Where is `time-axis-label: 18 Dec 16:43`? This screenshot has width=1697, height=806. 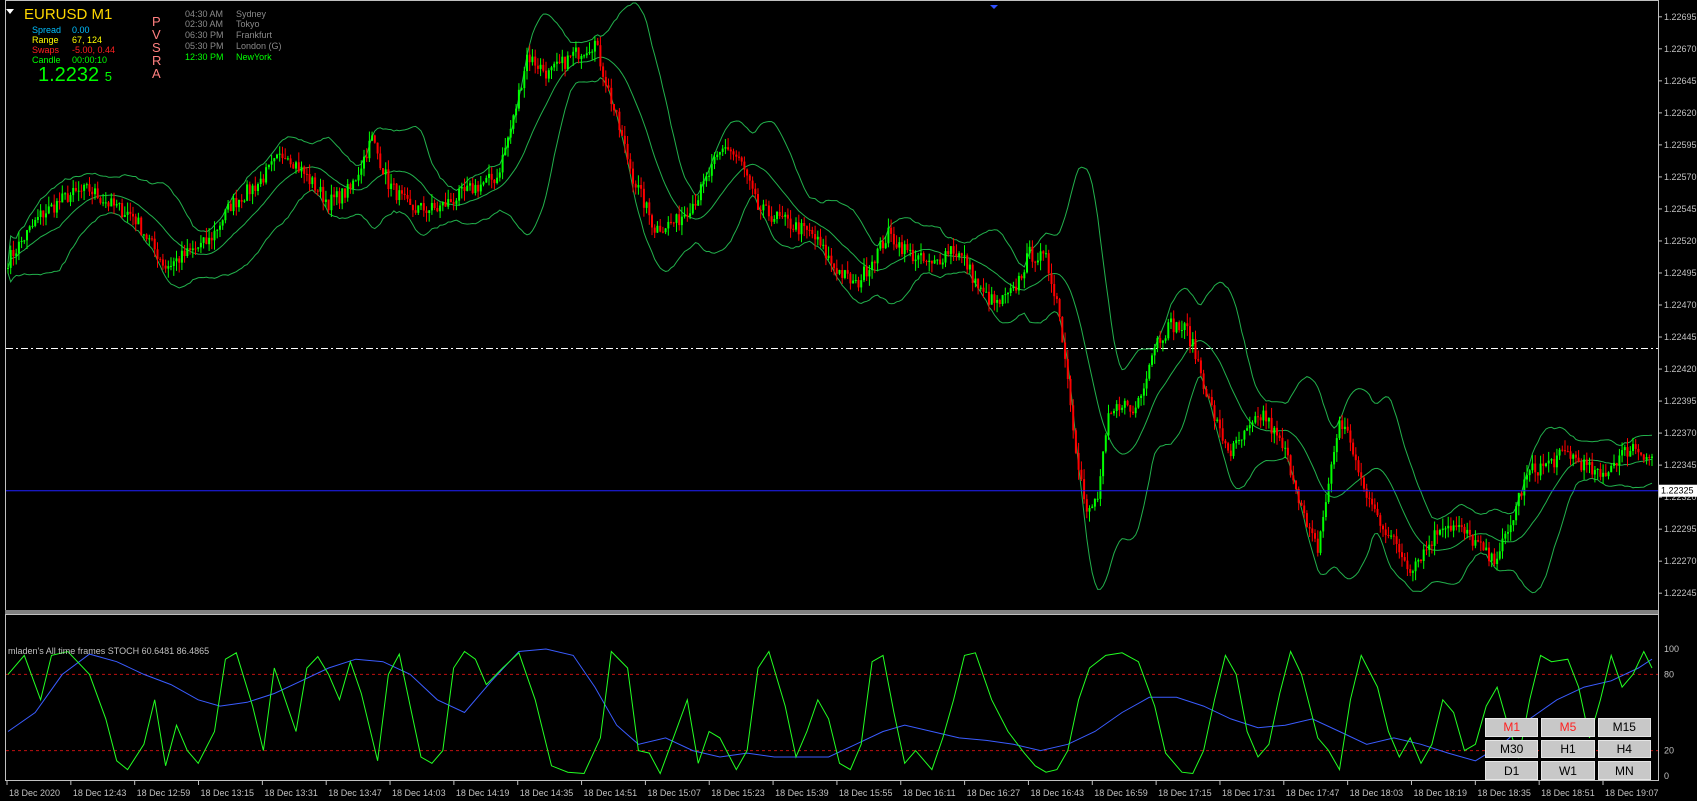 time-axis-label: 18 Dec 16:43 is located at coordinates (1057, 793).